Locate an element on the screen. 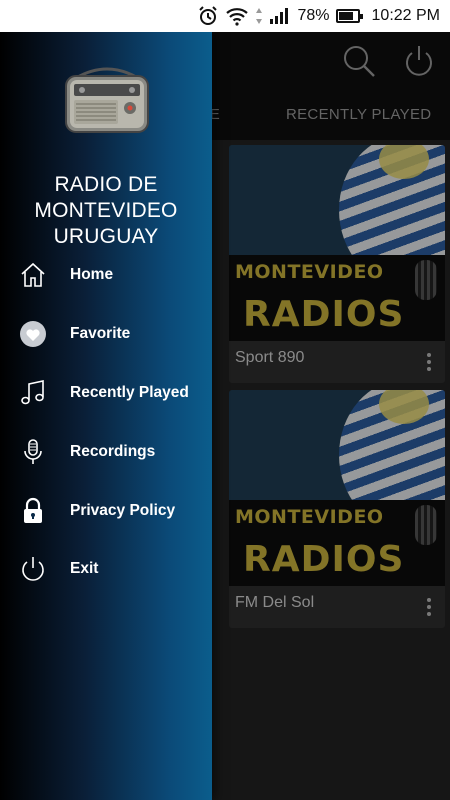 Image resolution: width=450 pixels, height=800 pixels. menu-label: Recently Played is located at coordinates (129, 392).